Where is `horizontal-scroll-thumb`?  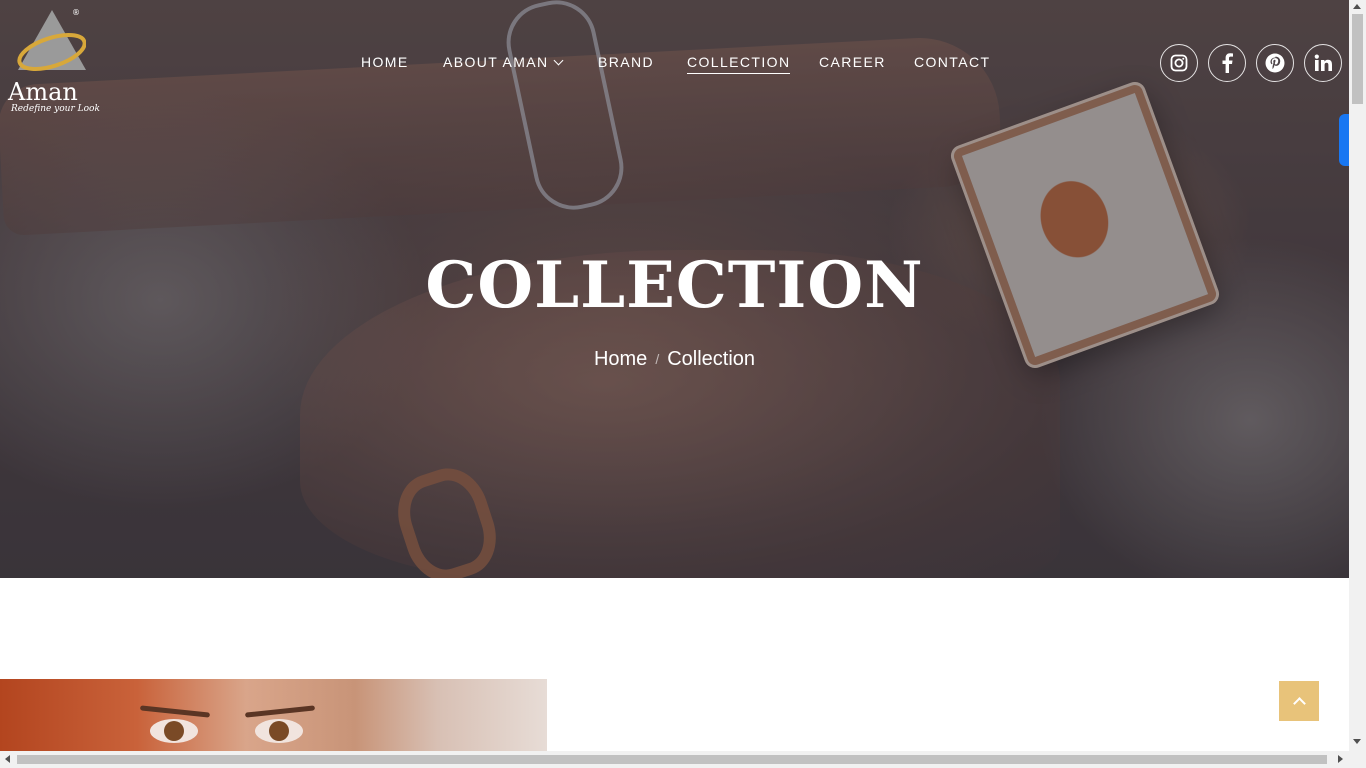 horizontal-scroll-thumb is located at coordinates (672, 759).